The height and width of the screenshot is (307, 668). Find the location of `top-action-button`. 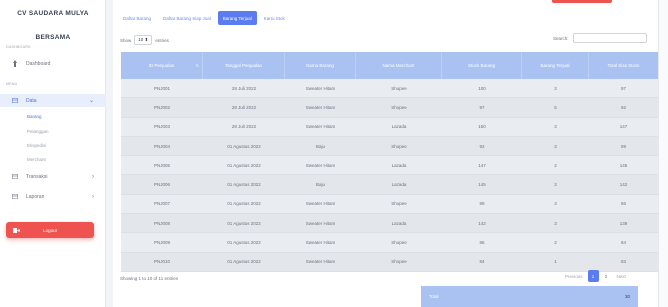

top-action-button is located at coordinates (582, 1).